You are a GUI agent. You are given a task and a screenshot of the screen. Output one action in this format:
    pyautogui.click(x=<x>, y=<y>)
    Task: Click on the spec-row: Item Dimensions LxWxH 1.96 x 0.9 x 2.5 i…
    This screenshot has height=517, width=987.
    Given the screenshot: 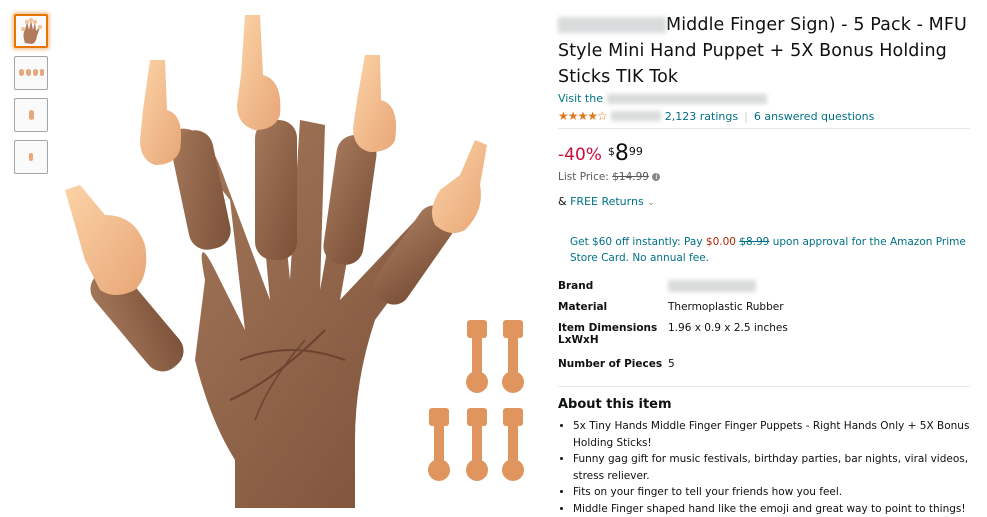 What is the action you would take?
    pyautogui.click(x=673, y=340)
    